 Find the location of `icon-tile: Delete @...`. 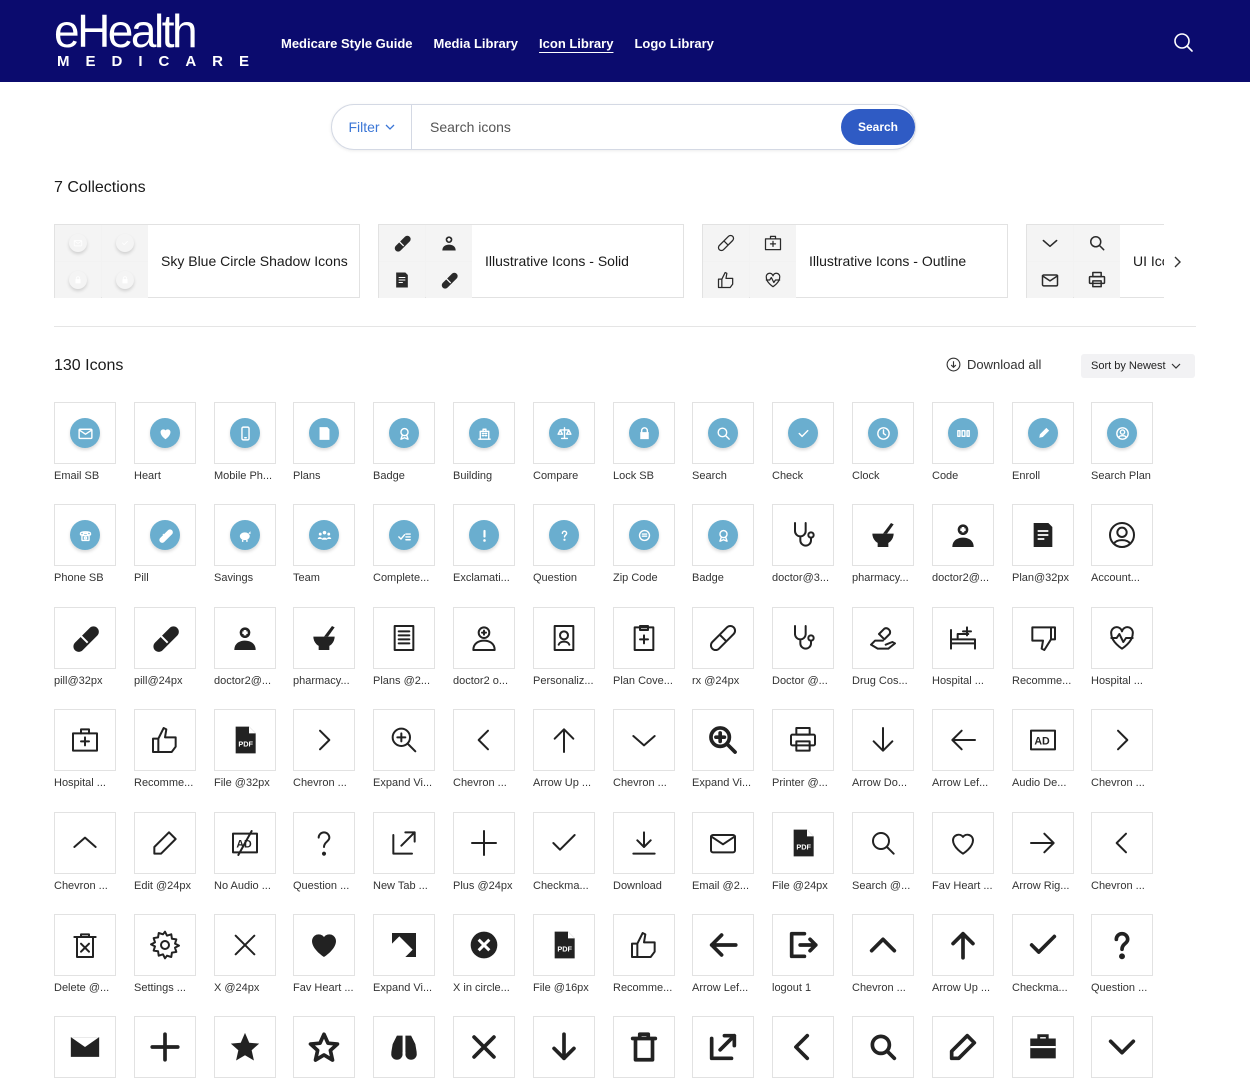

icon-tile: Delete @... is located at coordinates (85, 954).